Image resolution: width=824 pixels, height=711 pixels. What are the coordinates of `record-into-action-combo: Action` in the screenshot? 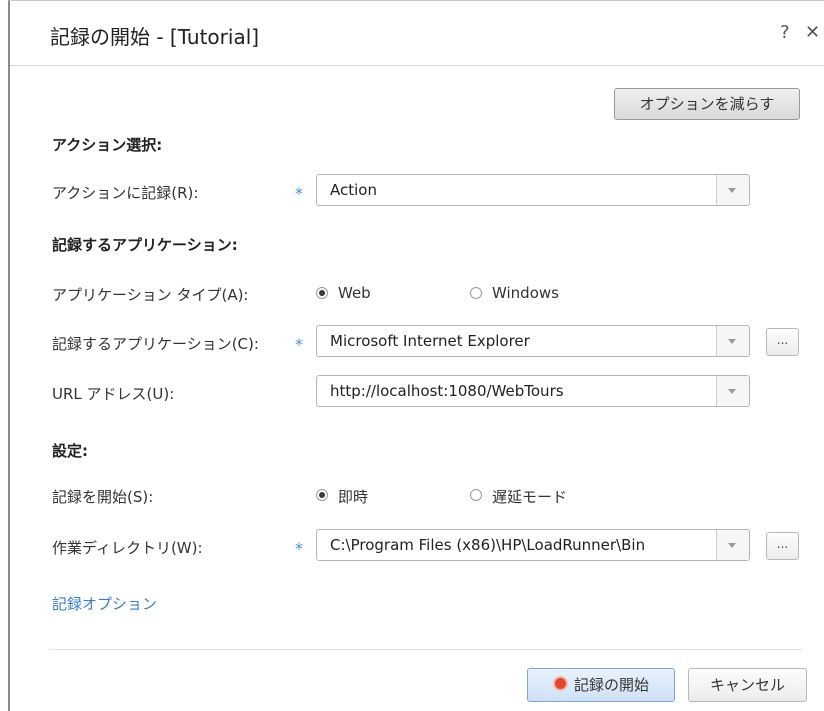 It's located at (533, 190).